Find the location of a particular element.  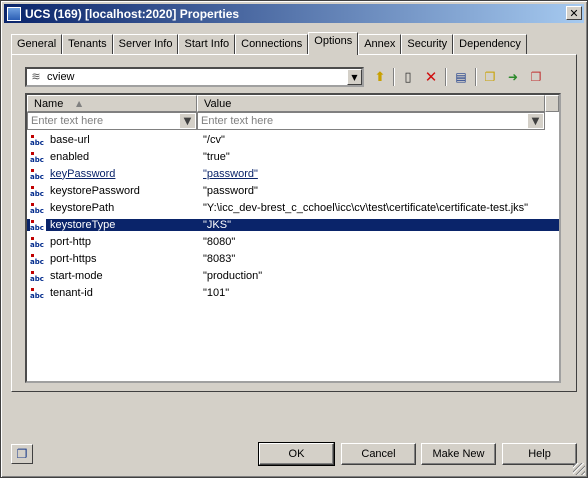

tab-security: Security is located at coordinates (427, 44).